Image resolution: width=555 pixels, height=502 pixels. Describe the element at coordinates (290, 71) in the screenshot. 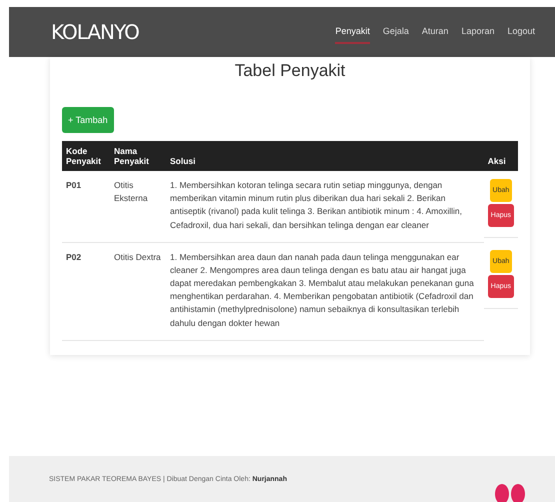

I see `page-title: Tabel Penyakit` at that location.